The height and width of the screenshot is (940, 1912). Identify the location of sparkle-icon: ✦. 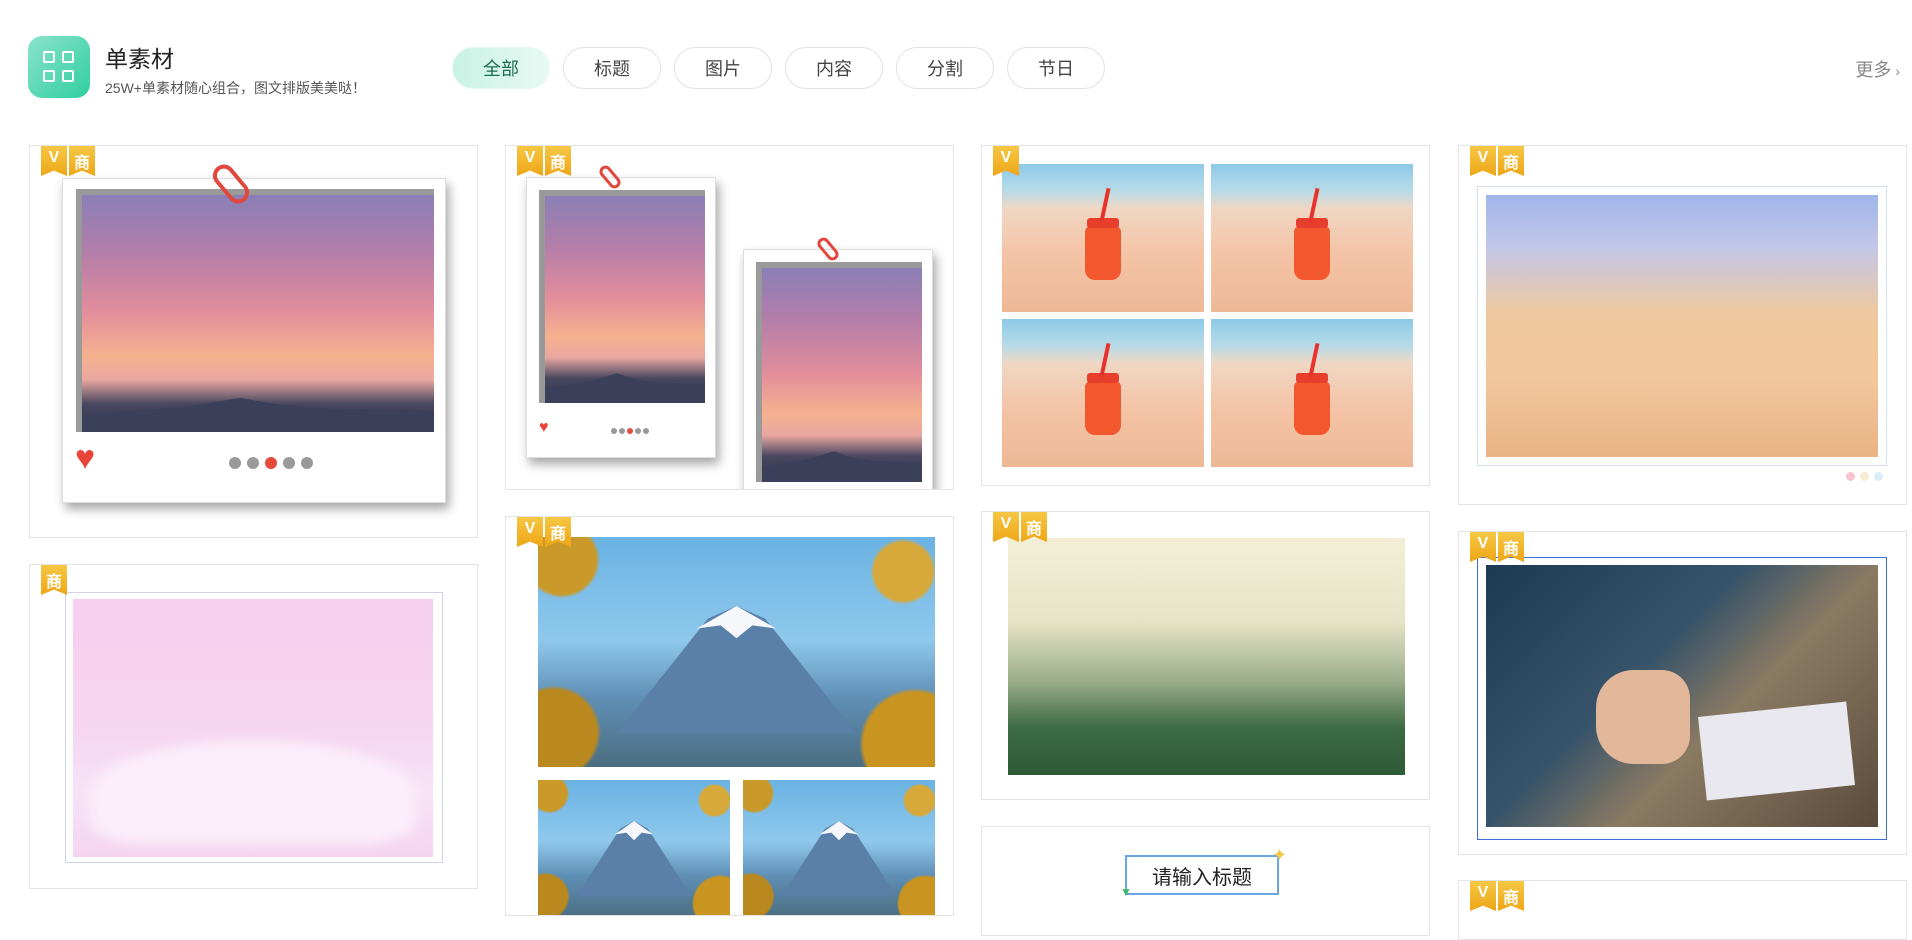
(1280, 855).